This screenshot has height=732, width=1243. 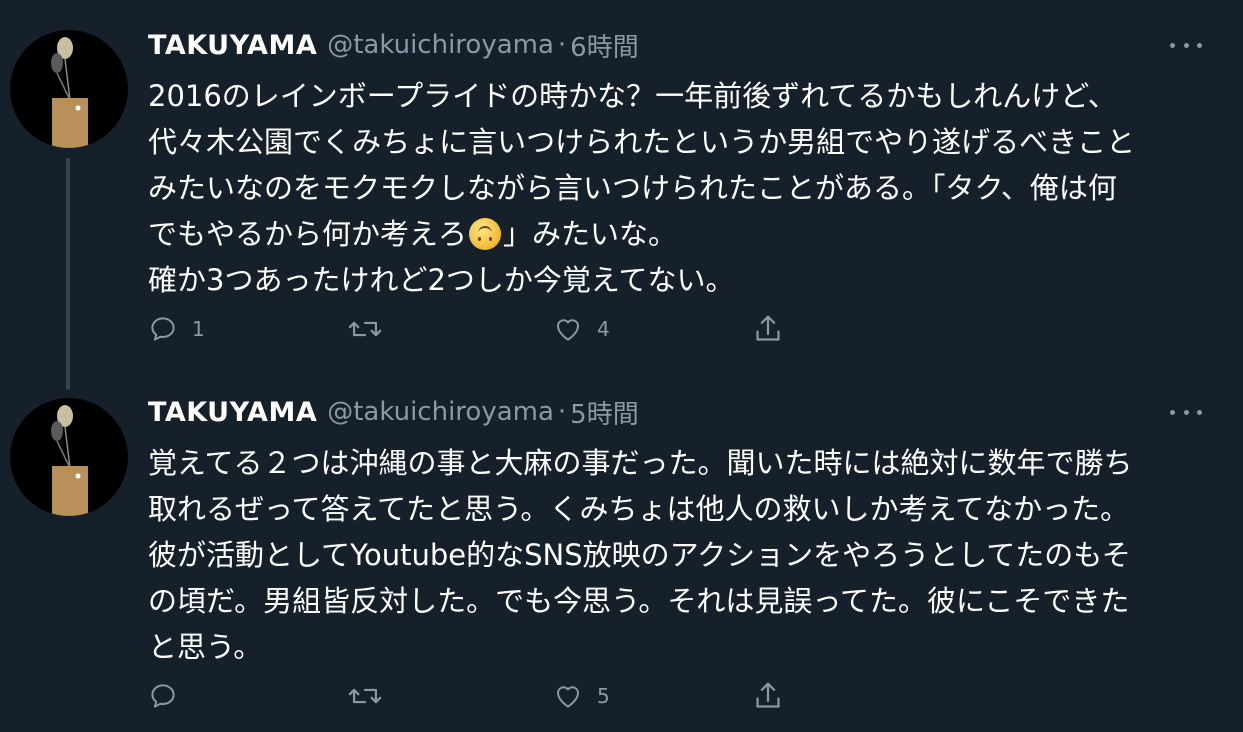 What do you see at coordinates (642, 142) in the screenshot?
I see `tweet-line: 代々木公園でくみちょに言いつけられたというか男組でやり遂げるべきこと` at bounding box center [642, 142].